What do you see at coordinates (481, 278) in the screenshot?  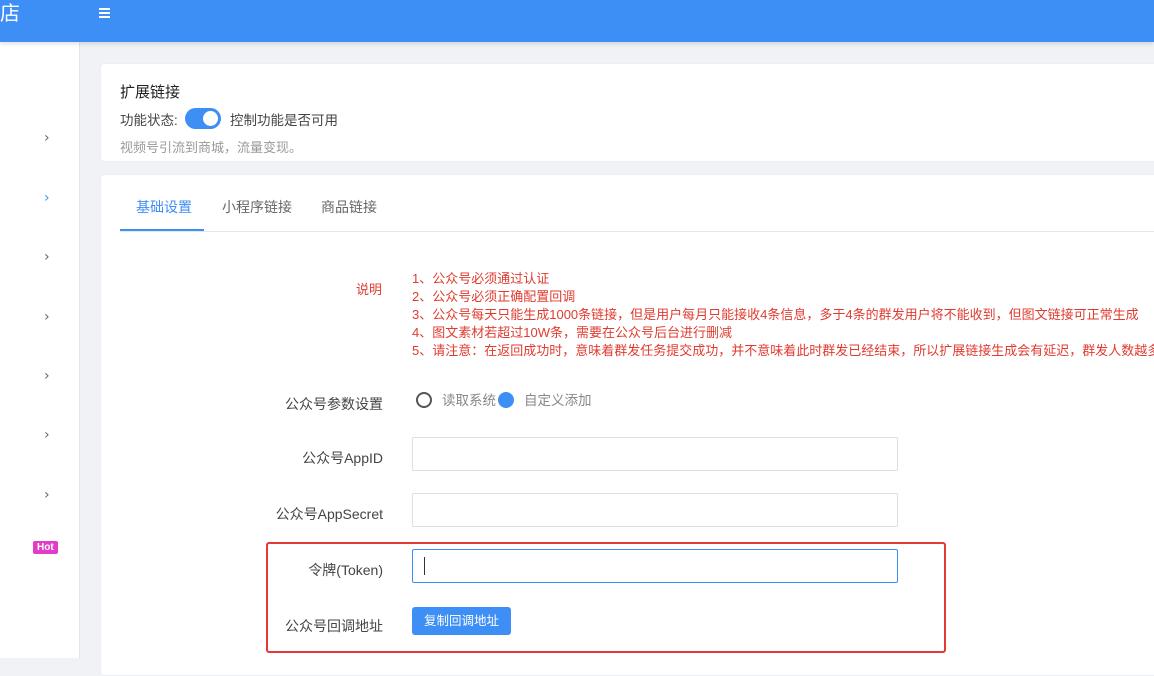 I see `note-line: 1、公众号必须通过认证` at bounding box center [481, 278].